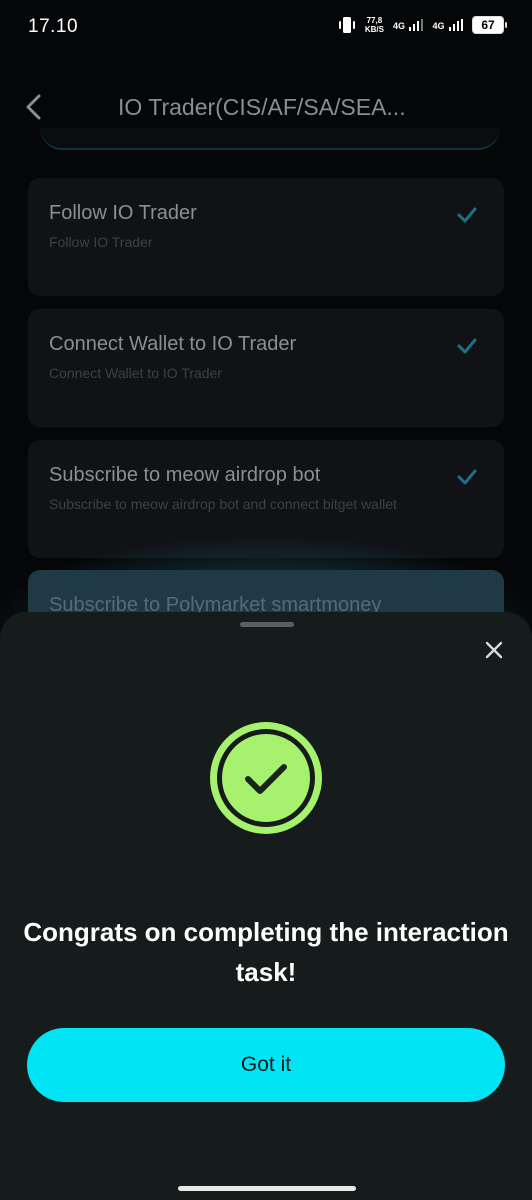 The image size is (532, 1200). Describe the element at coordinates (123, 213) in the screenshot. I see `task-title: Follow IO Trader` at that location.